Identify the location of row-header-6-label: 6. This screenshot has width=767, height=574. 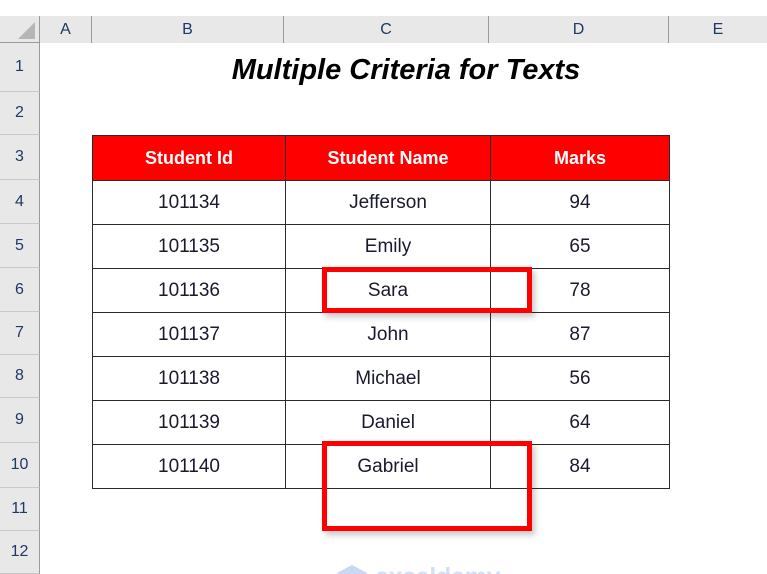
(19, 289).